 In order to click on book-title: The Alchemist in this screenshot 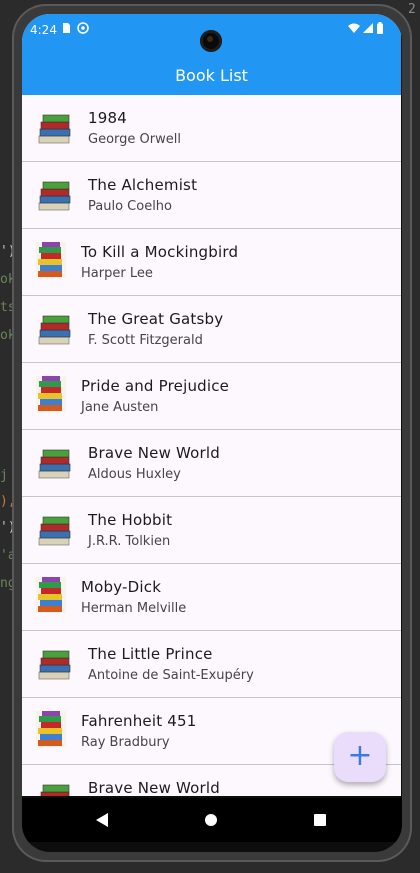, I will do `click(143, 185)`.